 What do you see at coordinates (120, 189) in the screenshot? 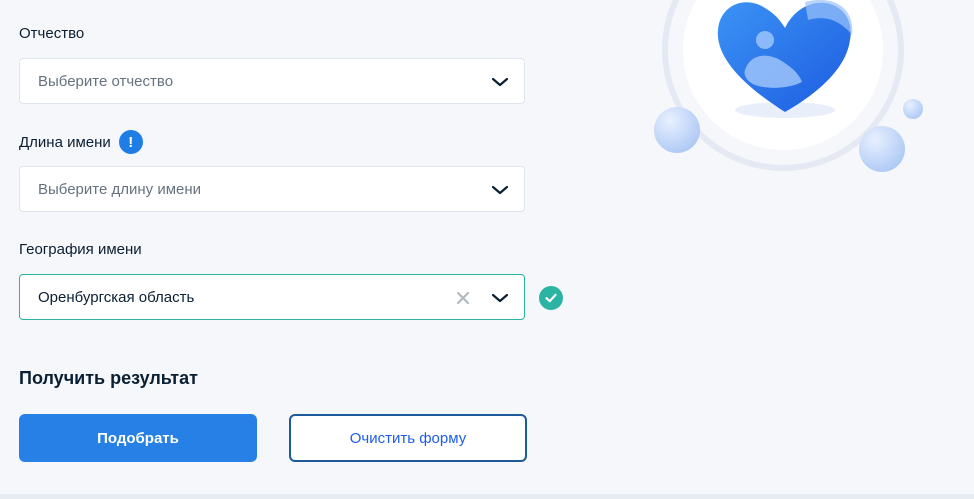
I see `name-length-placeholder: Выберите длину имени` at bounding box center [120, 189].